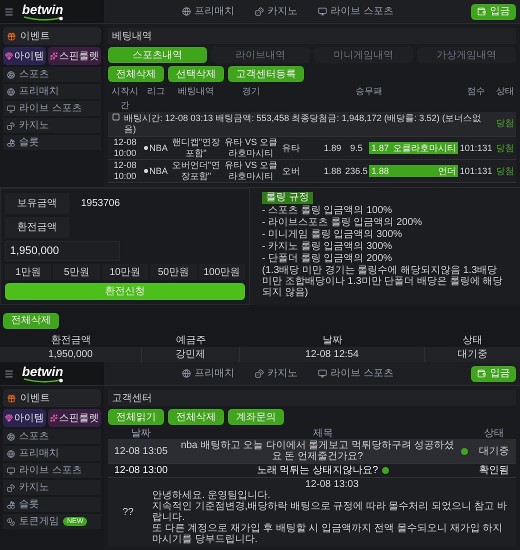  Describe the element at coordinates (312, 171) in the screenshot. I see `odds-pick: 오버 1.88` at that location.